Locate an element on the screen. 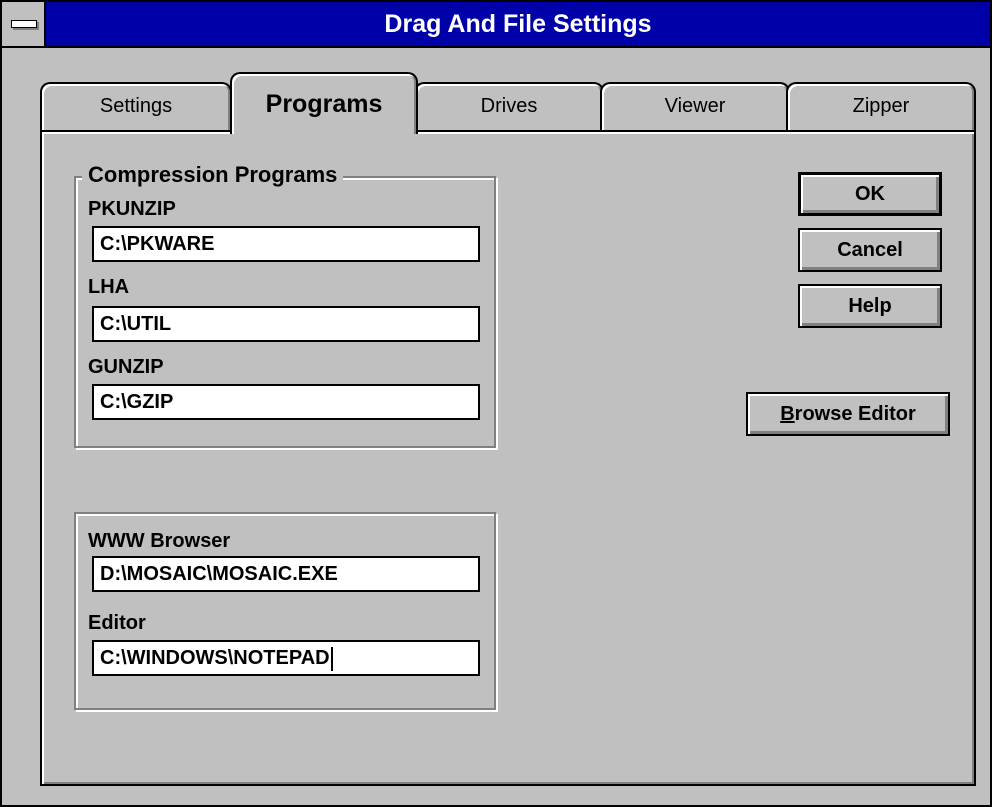 The width and height of the screenshot is (992, 807). editor-path-value: C:\WINDOWS\NOTEPAD is located at coordinates (215, 658).